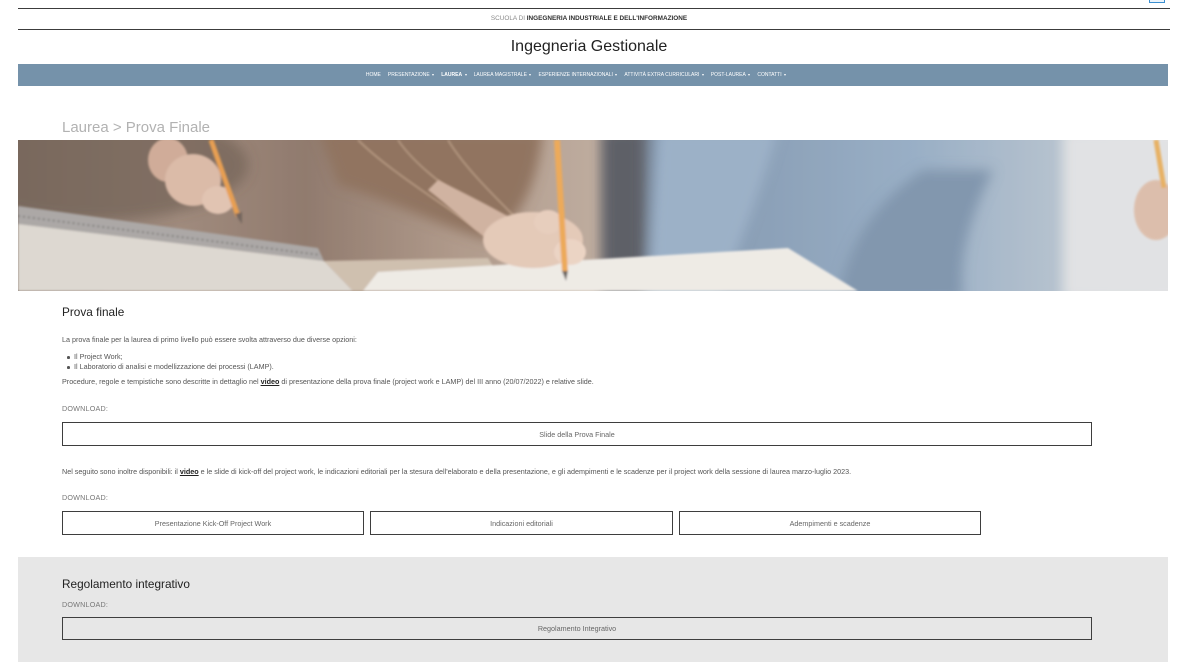 Image resolution: width=1178 pixels, height=662 pixels. I want to click on nav-item-label: CONTATTI, so click(769, 75).